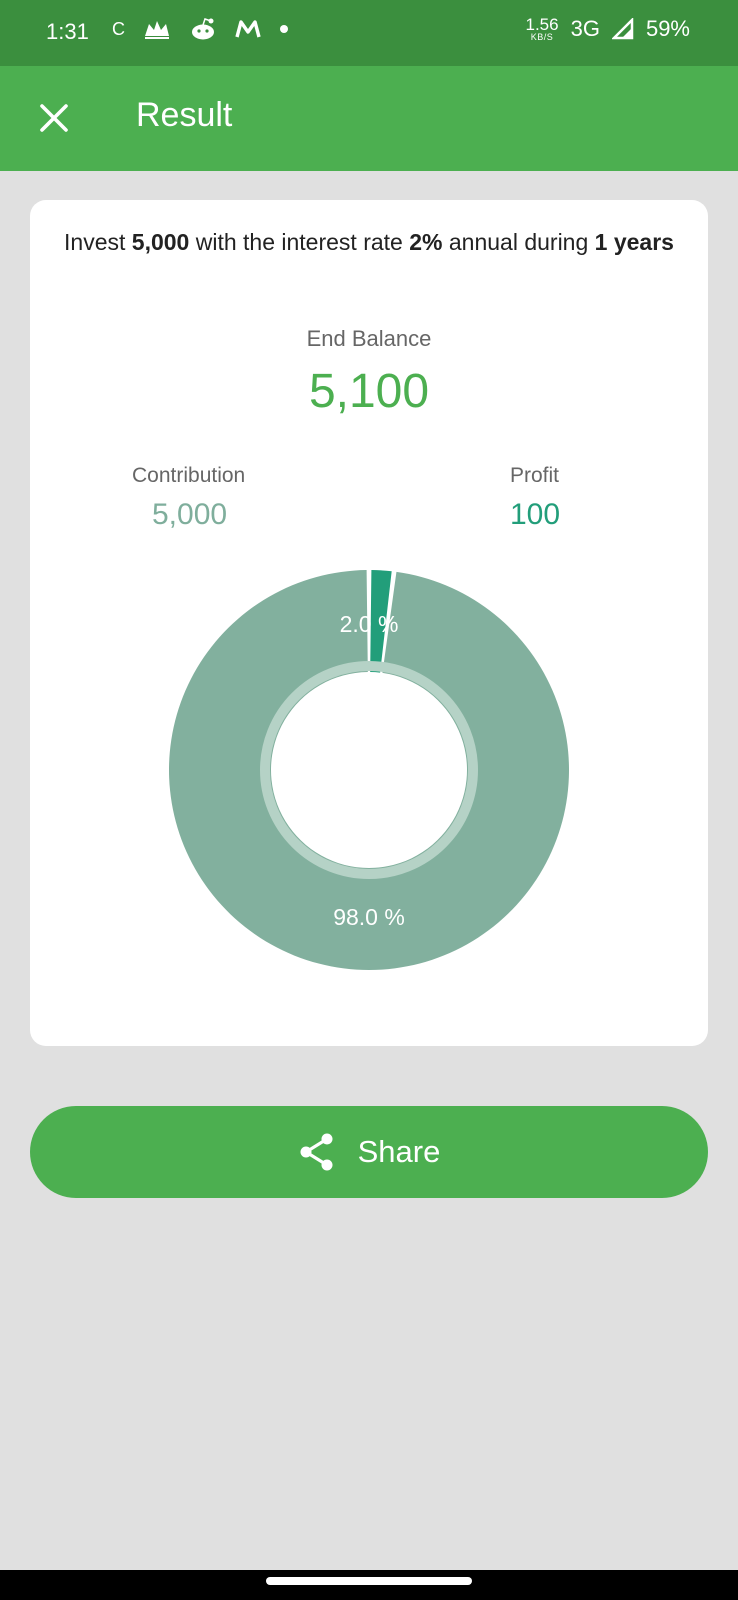 The width and height of the screenshot is (738, 1600). What do you see at coordinates (369, 338) in the screenshot?
I see `end-balance-label: End Balance` at bounding box center [369, 338].